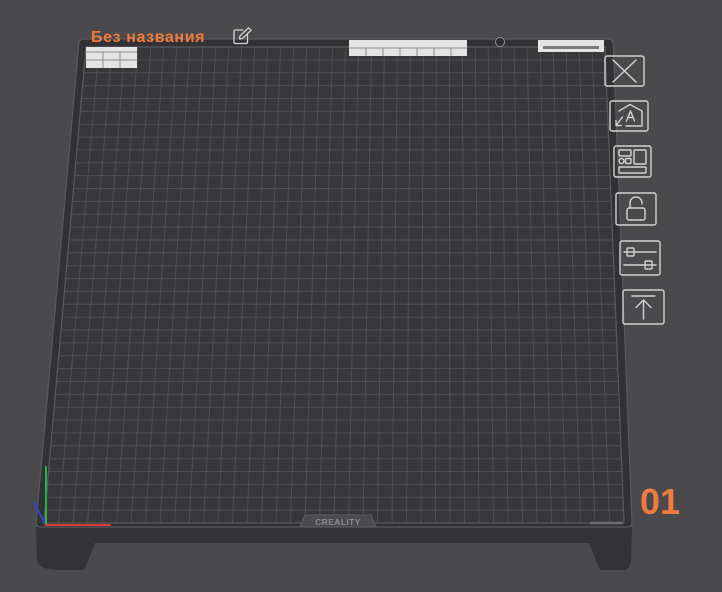 This screenshot has height=592, width=722. What do you see at coordinates (571, 46) in the screenshot?
I see `plate-sticker-right` at bounding box center [571, 46].